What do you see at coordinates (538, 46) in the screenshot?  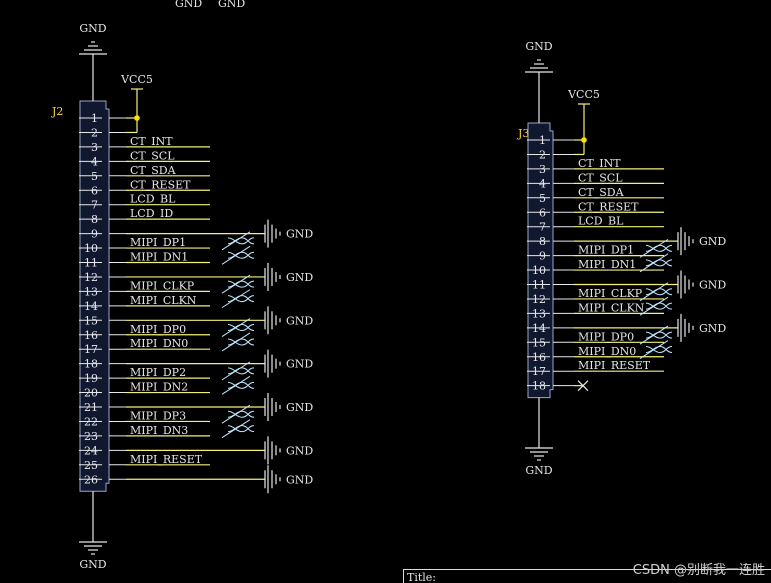 I see `j3-gnd-top-label: GND` at bounding box center [538, 46].